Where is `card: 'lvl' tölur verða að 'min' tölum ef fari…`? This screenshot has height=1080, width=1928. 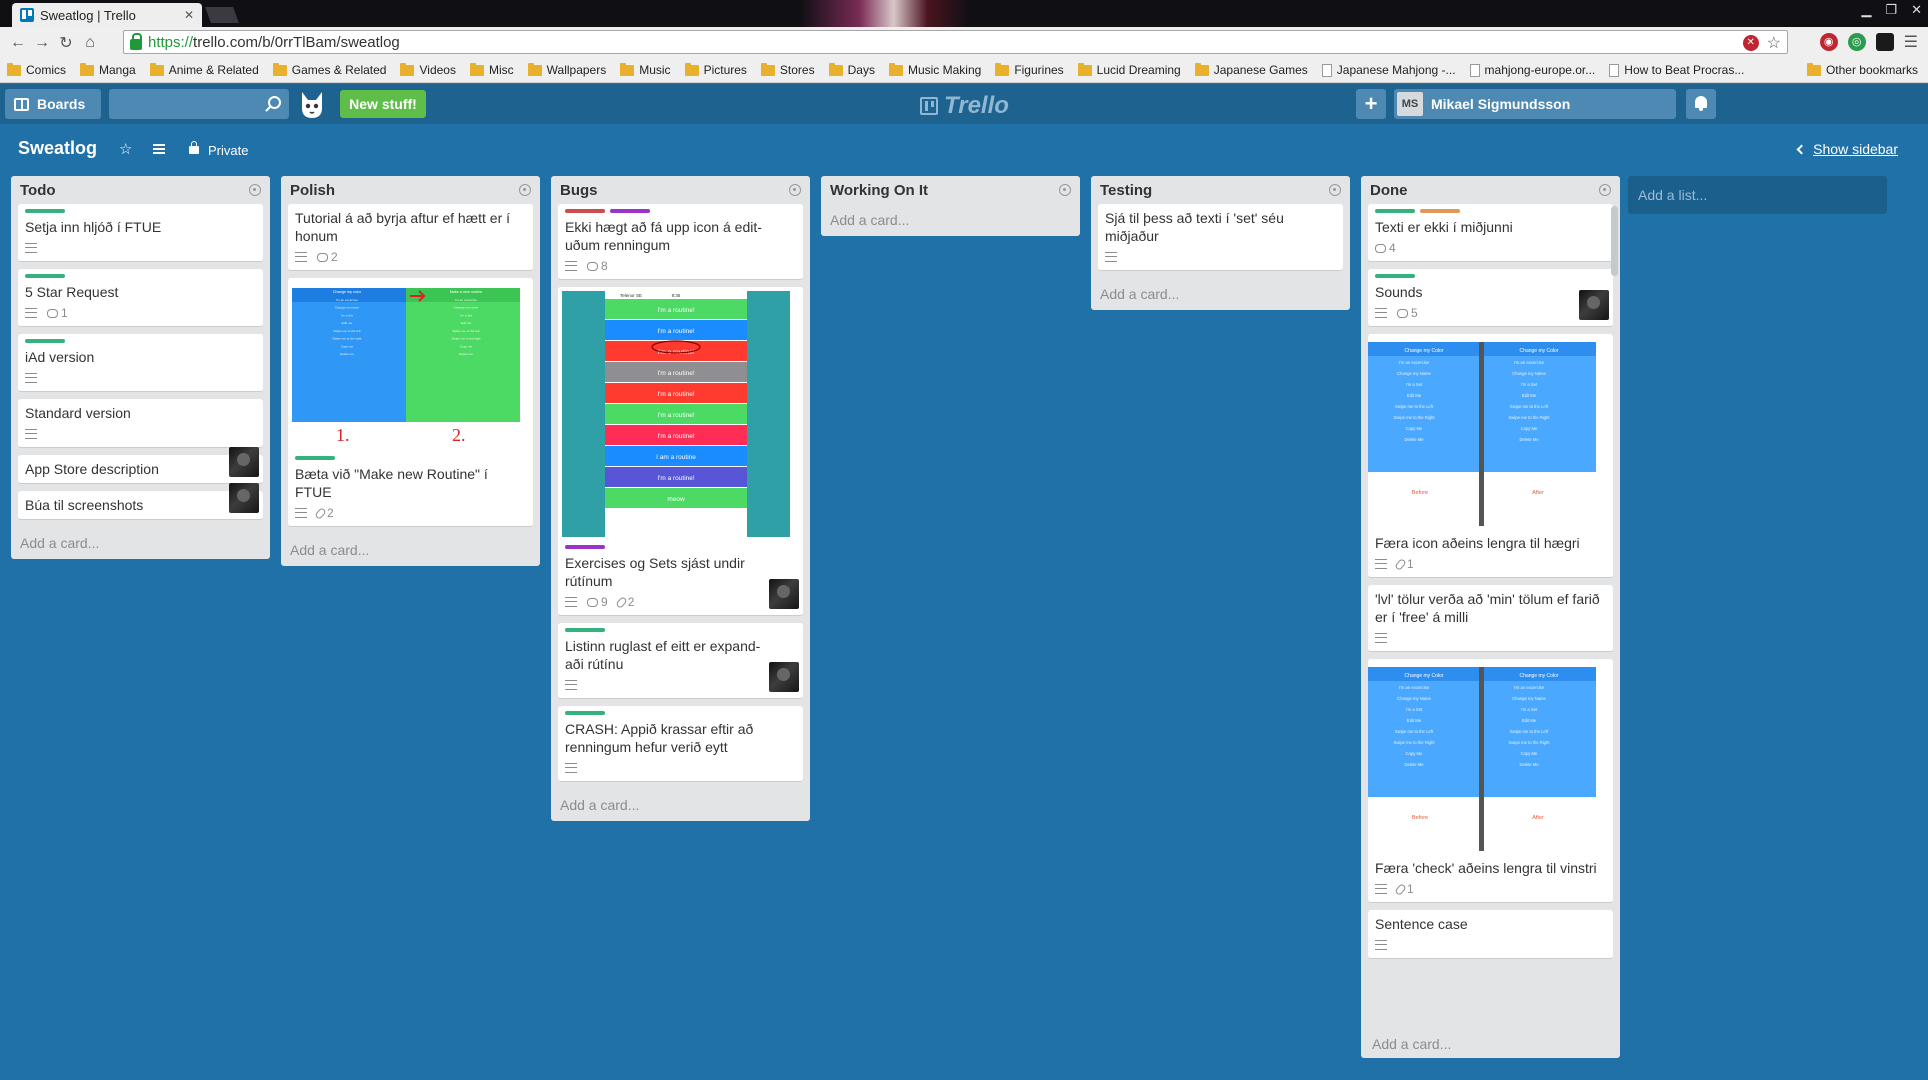
card: 'lvl' tölur verða að 'min' tölum ef fari… is located at coordinates (1490, 618).